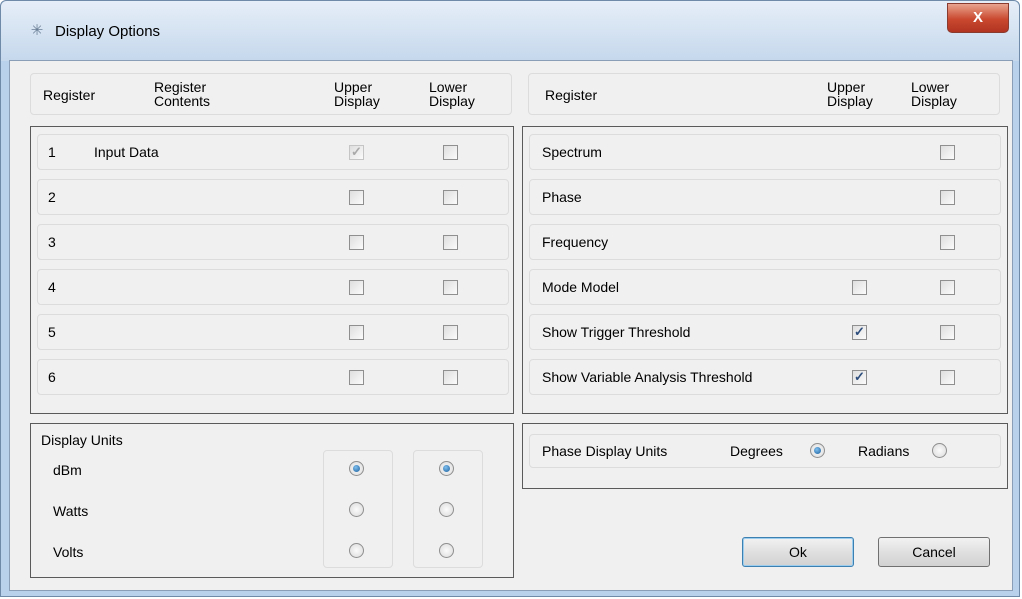 The image size is (1022, 599). Describe the element at coordinates (581, 287) in the screenshot. I see `right-register-label: Modе Model` at that location.